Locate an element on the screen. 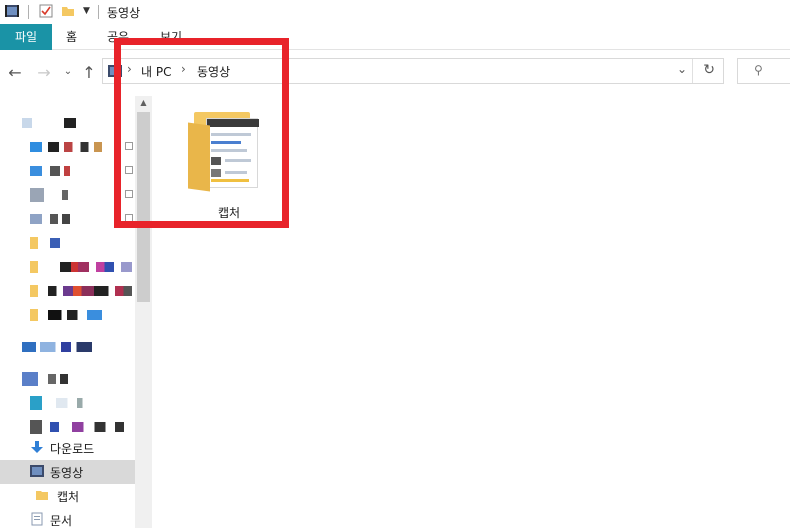 The width and height of the screenshot is (790, 528). search-input: ⚲ is located at coordinates (763, 71).